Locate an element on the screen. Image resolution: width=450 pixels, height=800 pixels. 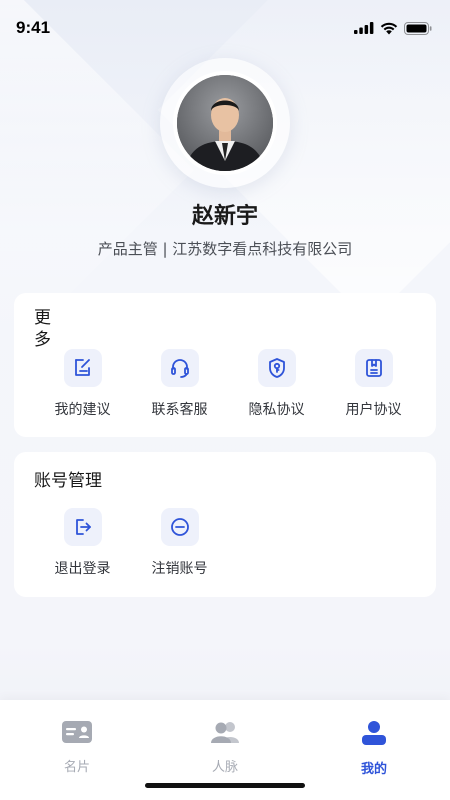
tab-contacts-label: 人脉 is located at coordinates (224, 767).